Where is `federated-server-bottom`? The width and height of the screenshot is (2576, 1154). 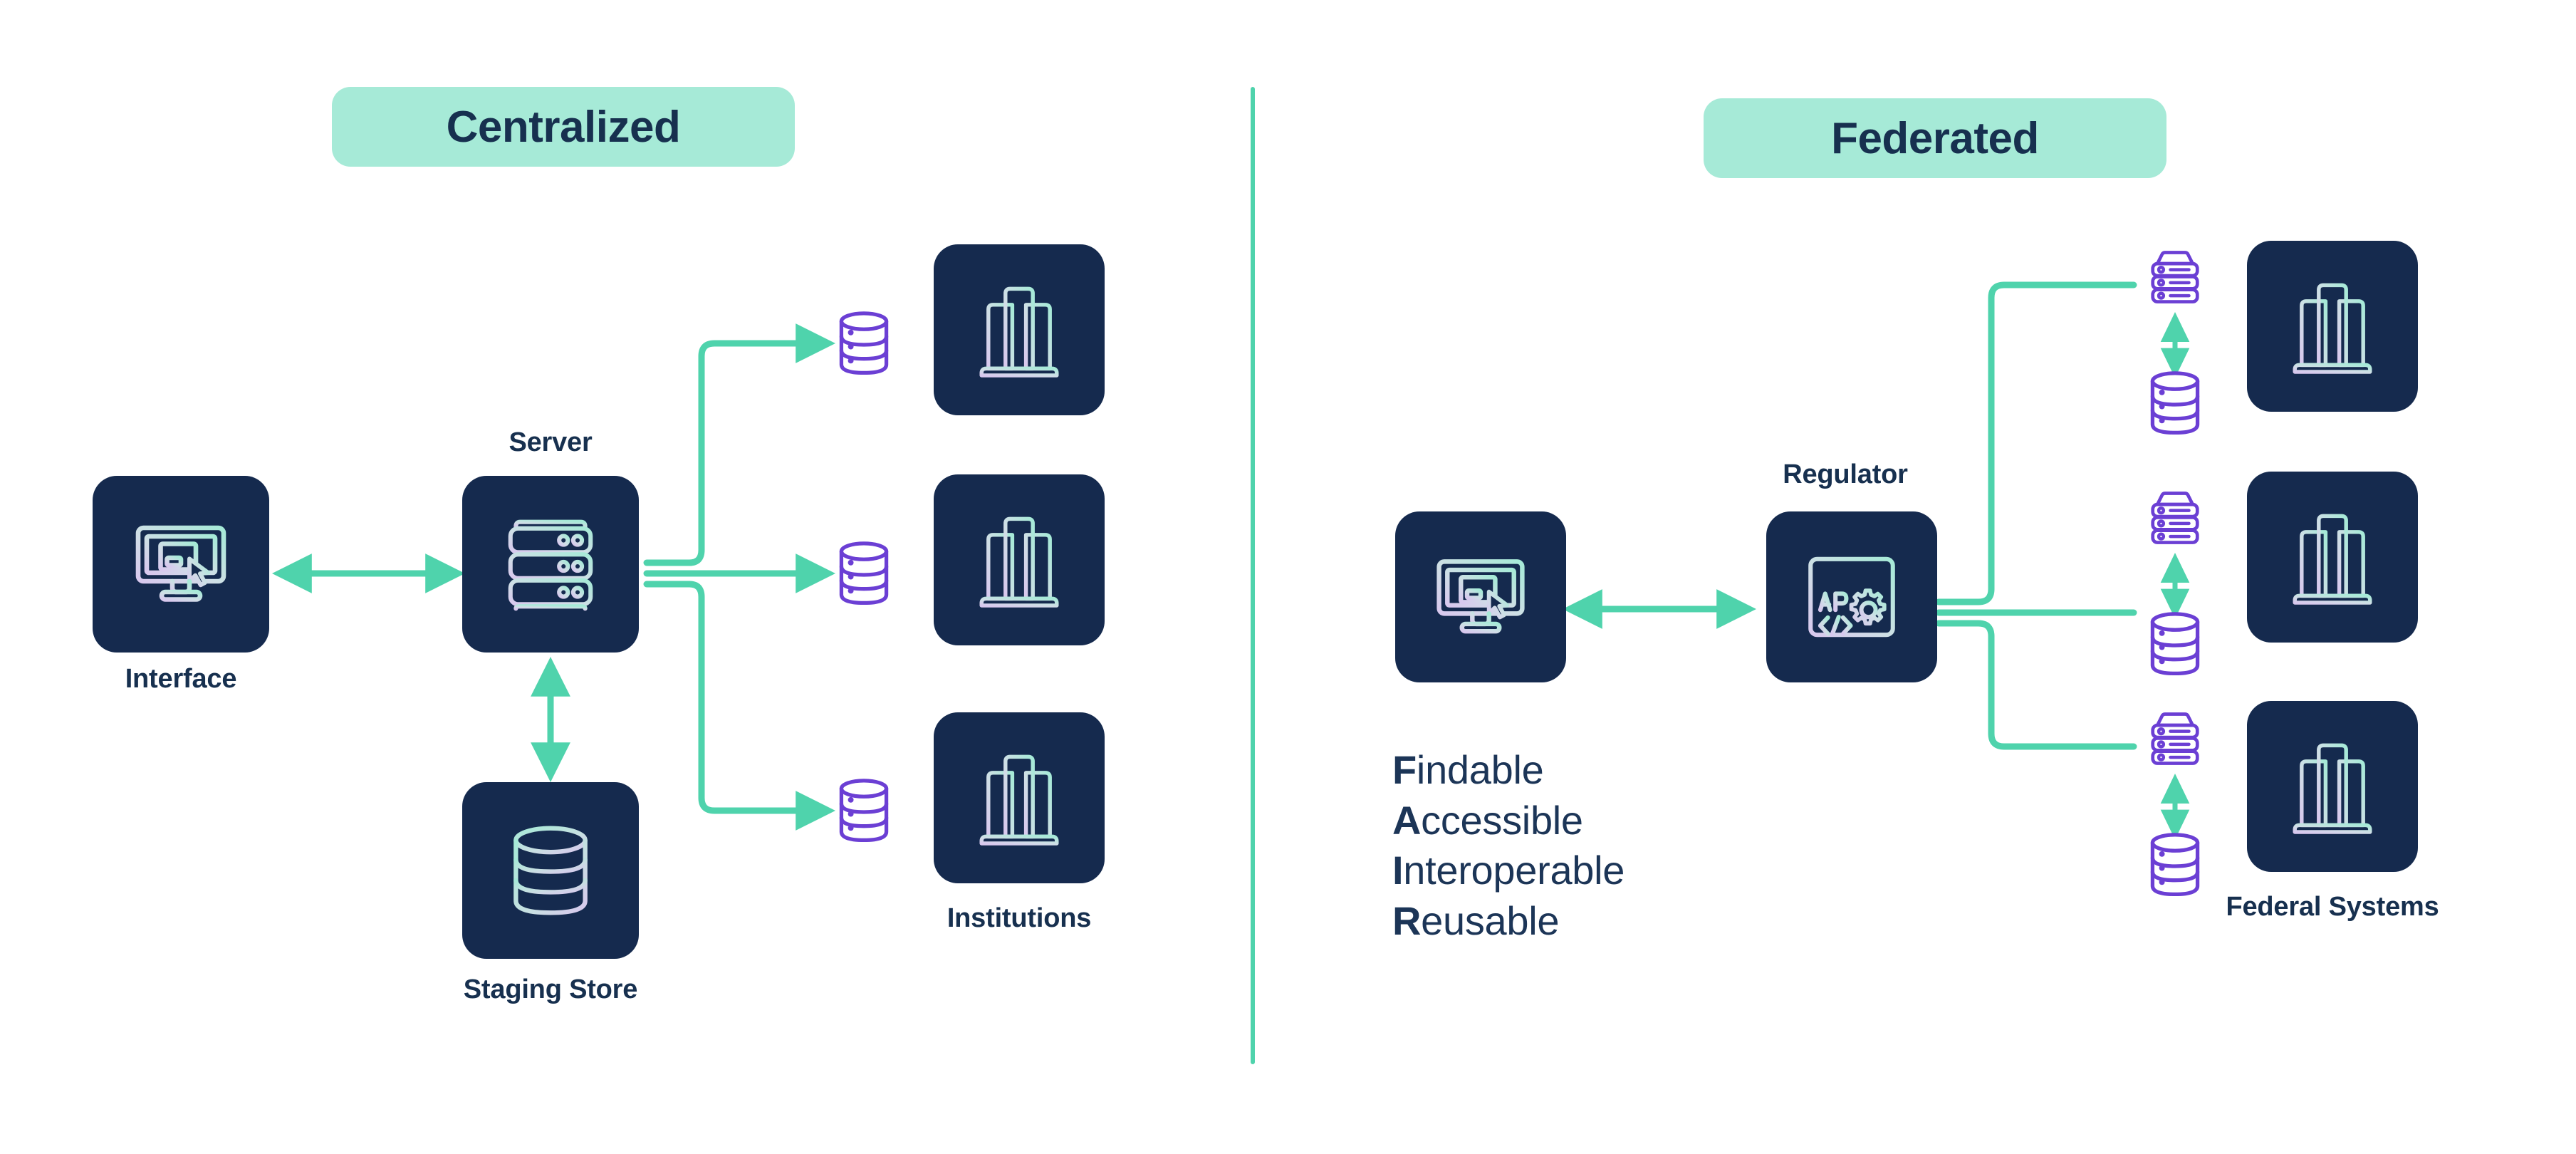
federated-server-bottom is located at coordinates (2175, 740).